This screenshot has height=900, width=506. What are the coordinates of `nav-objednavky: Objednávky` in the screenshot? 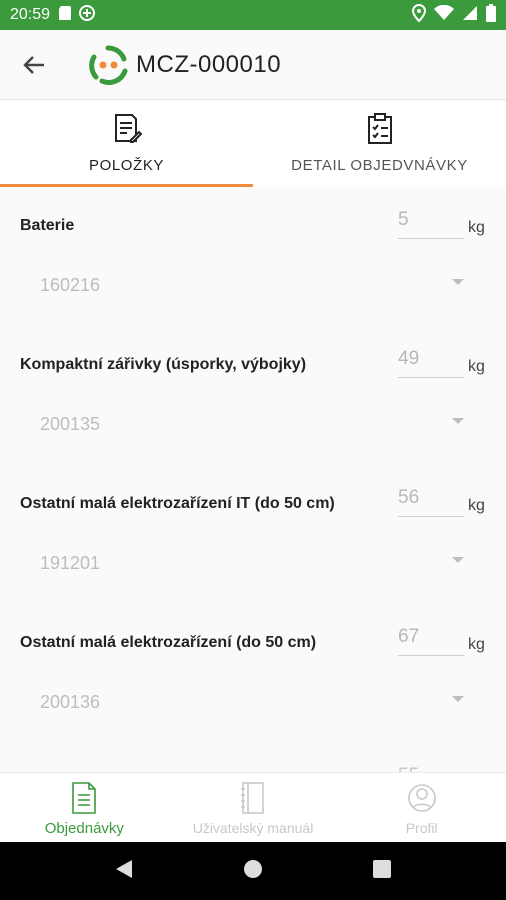 It's located at (84, 807).